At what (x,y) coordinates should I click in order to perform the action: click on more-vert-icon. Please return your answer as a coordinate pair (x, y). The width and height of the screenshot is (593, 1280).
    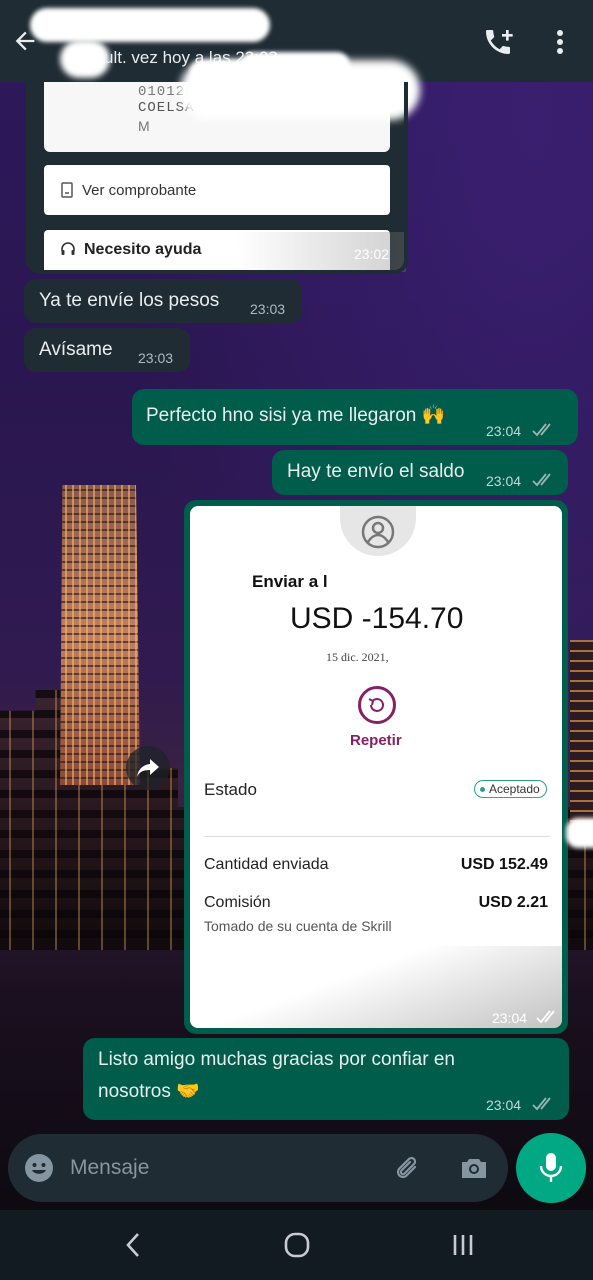
    Looking at the image, I should click on (560, 42).